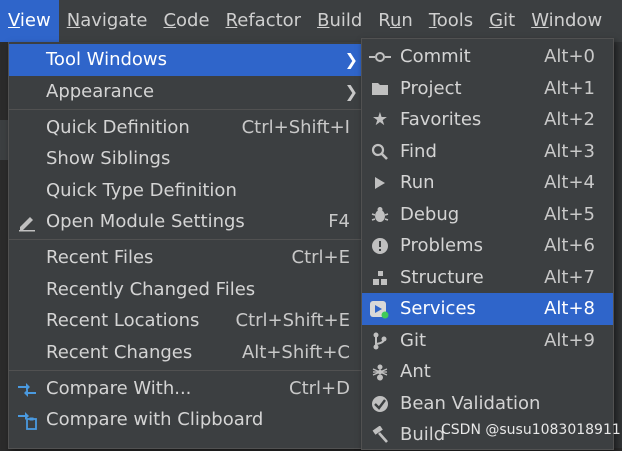 This screenshot has width=622, height=451. Describe the element at coordinates (569, 56) in the screenshot. I see `shortcut-label: Alt+0` at that location.